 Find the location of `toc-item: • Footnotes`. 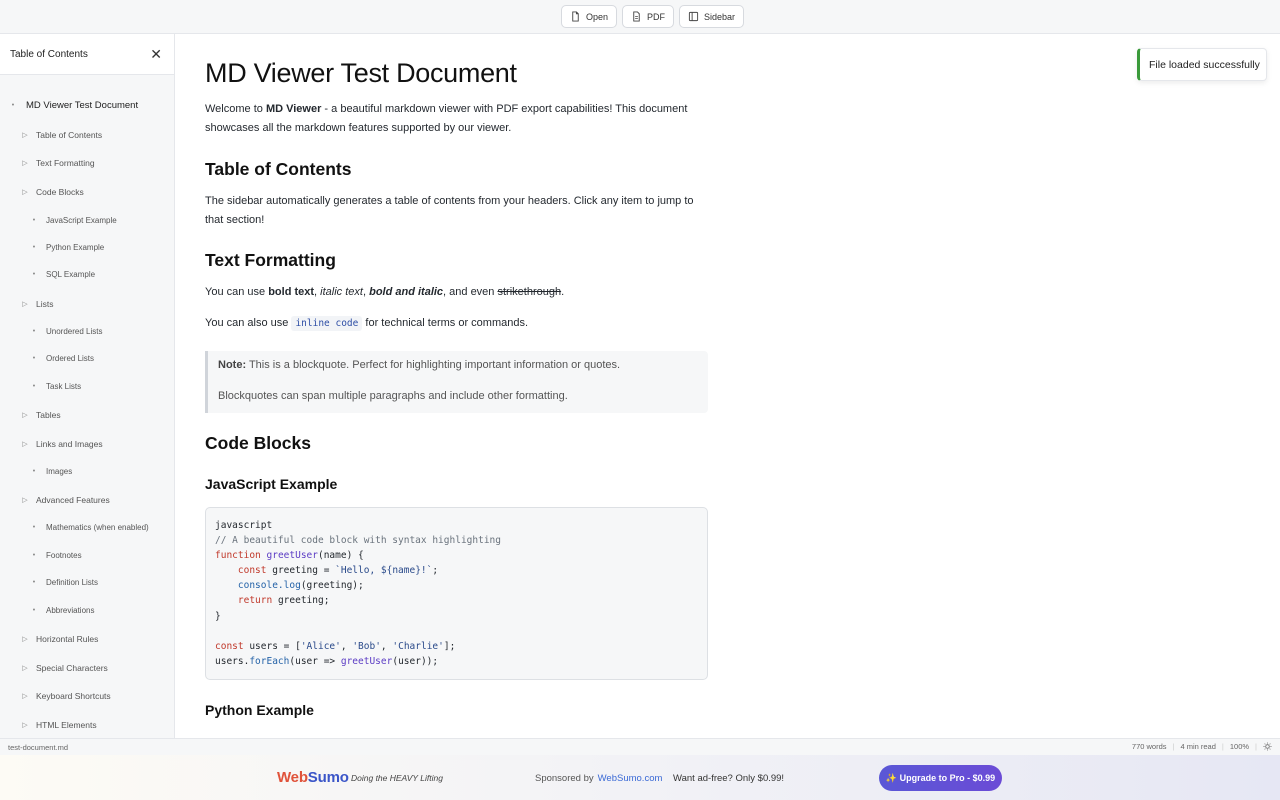

toc-item: • Footnotes is located at coordinates (55, 555).